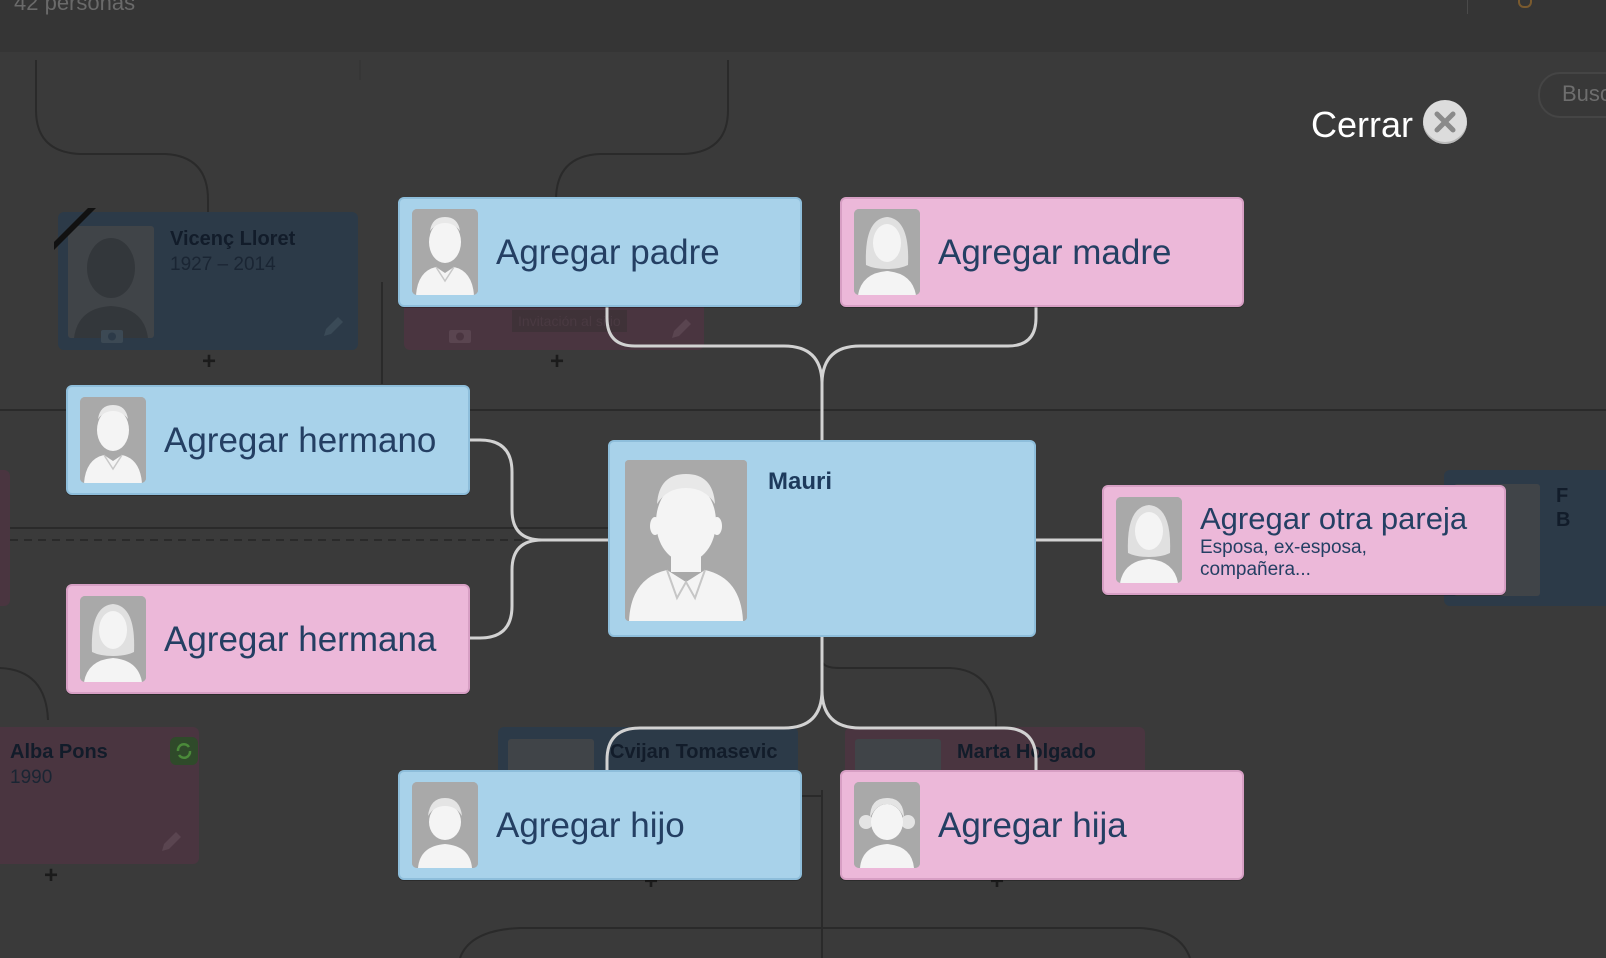 This screenshot has height=958, width=1606. Describe the element at coordinates (300, 639) in the screenshot. I see `add-sister-label: Agregar hermana` at that location.